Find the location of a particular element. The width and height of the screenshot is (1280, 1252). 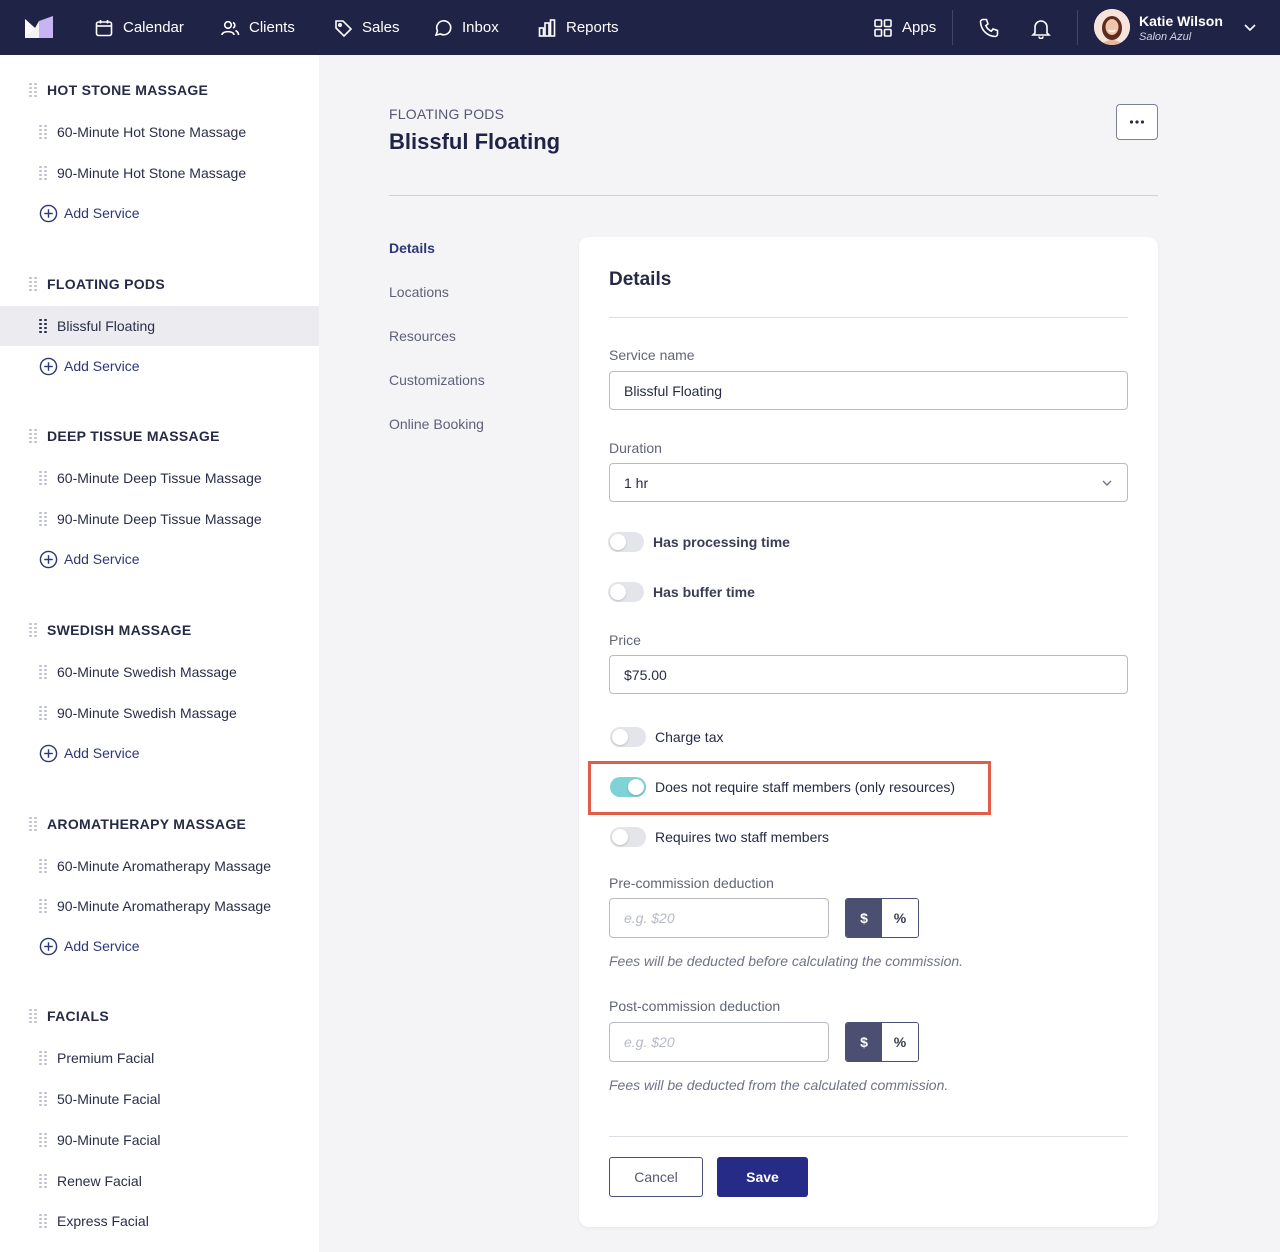

service-item: Renew Facial is located at coordinates (159, 1181).